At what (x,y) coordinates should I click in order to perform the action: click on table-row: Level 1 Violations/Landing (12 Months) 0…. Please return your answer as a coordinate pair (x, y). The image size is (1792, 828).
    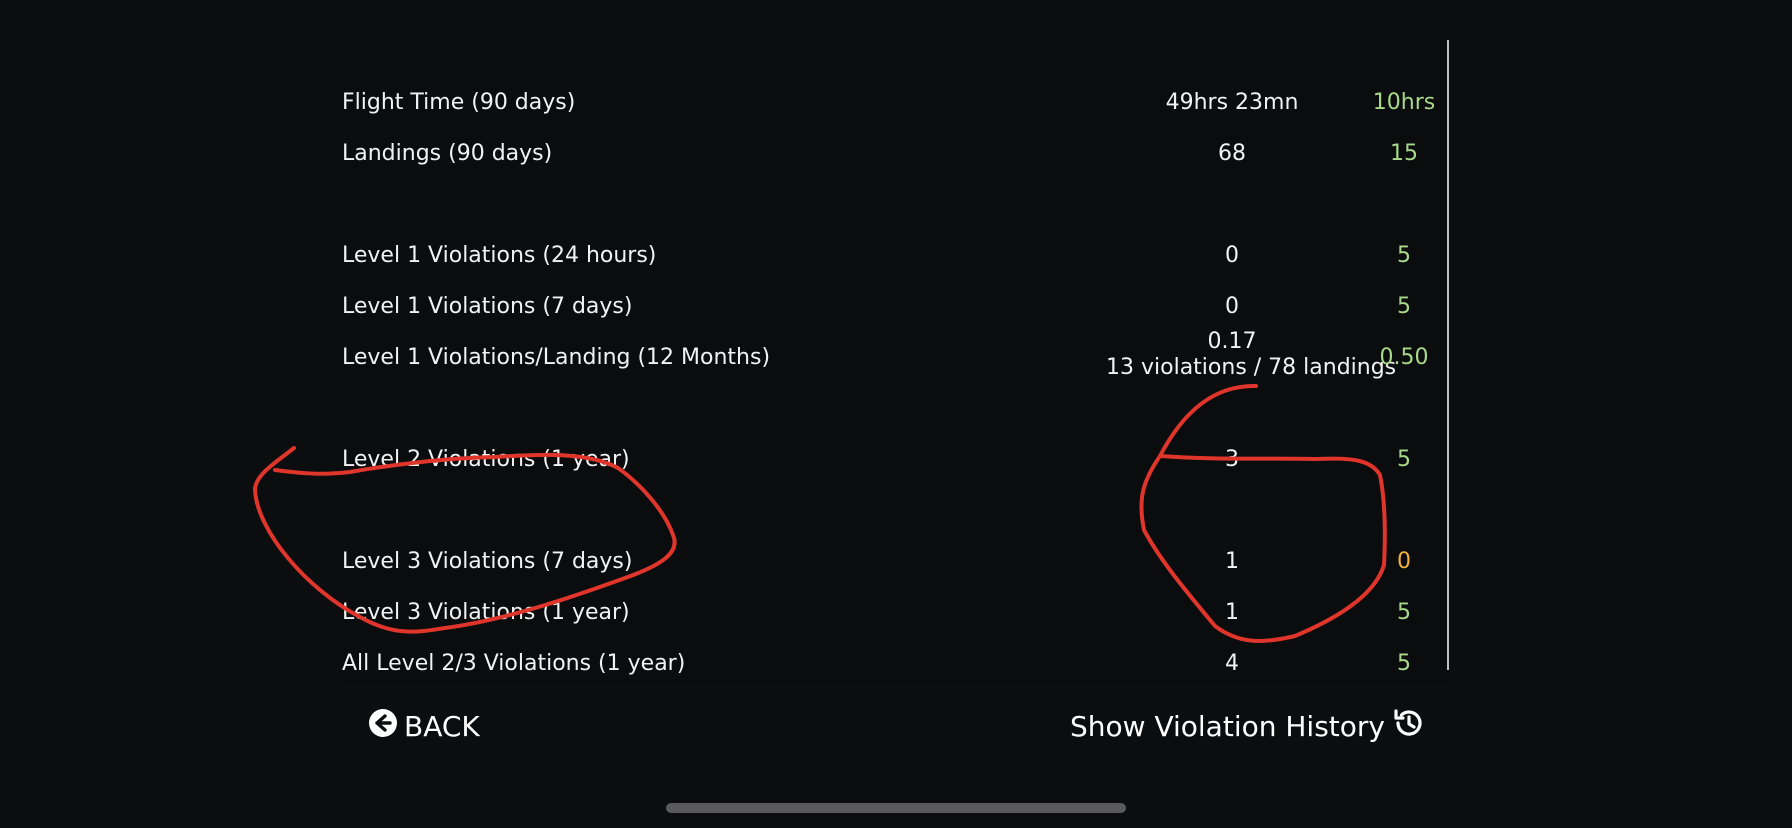
    Looking at the image, I should click on (895, 354).